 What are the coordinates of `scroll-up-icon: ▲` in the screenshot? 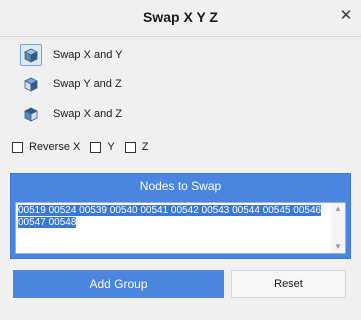 It's located at (338, 209).